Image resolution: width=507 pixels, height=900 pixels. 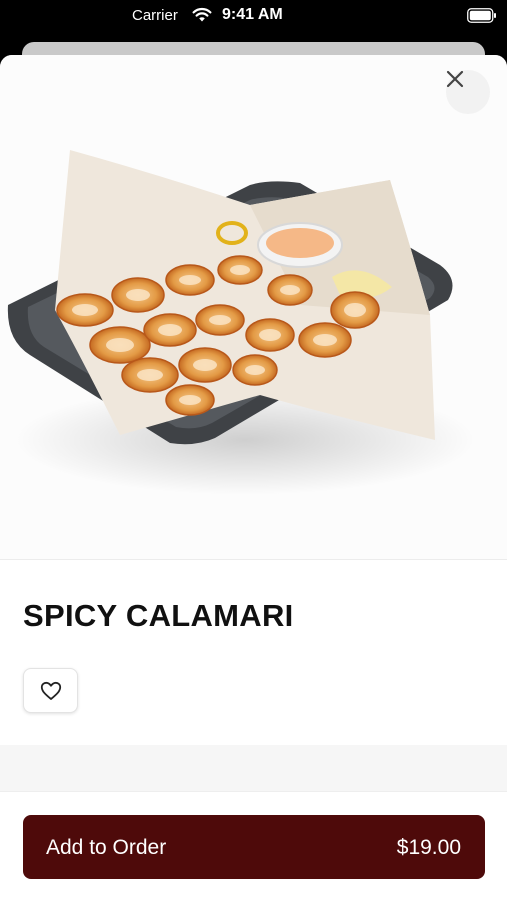 What do you see at coordinates (155, 15) in the screenshot?
I see `carrier-label: Carrier` at bounding box center [155, 15].